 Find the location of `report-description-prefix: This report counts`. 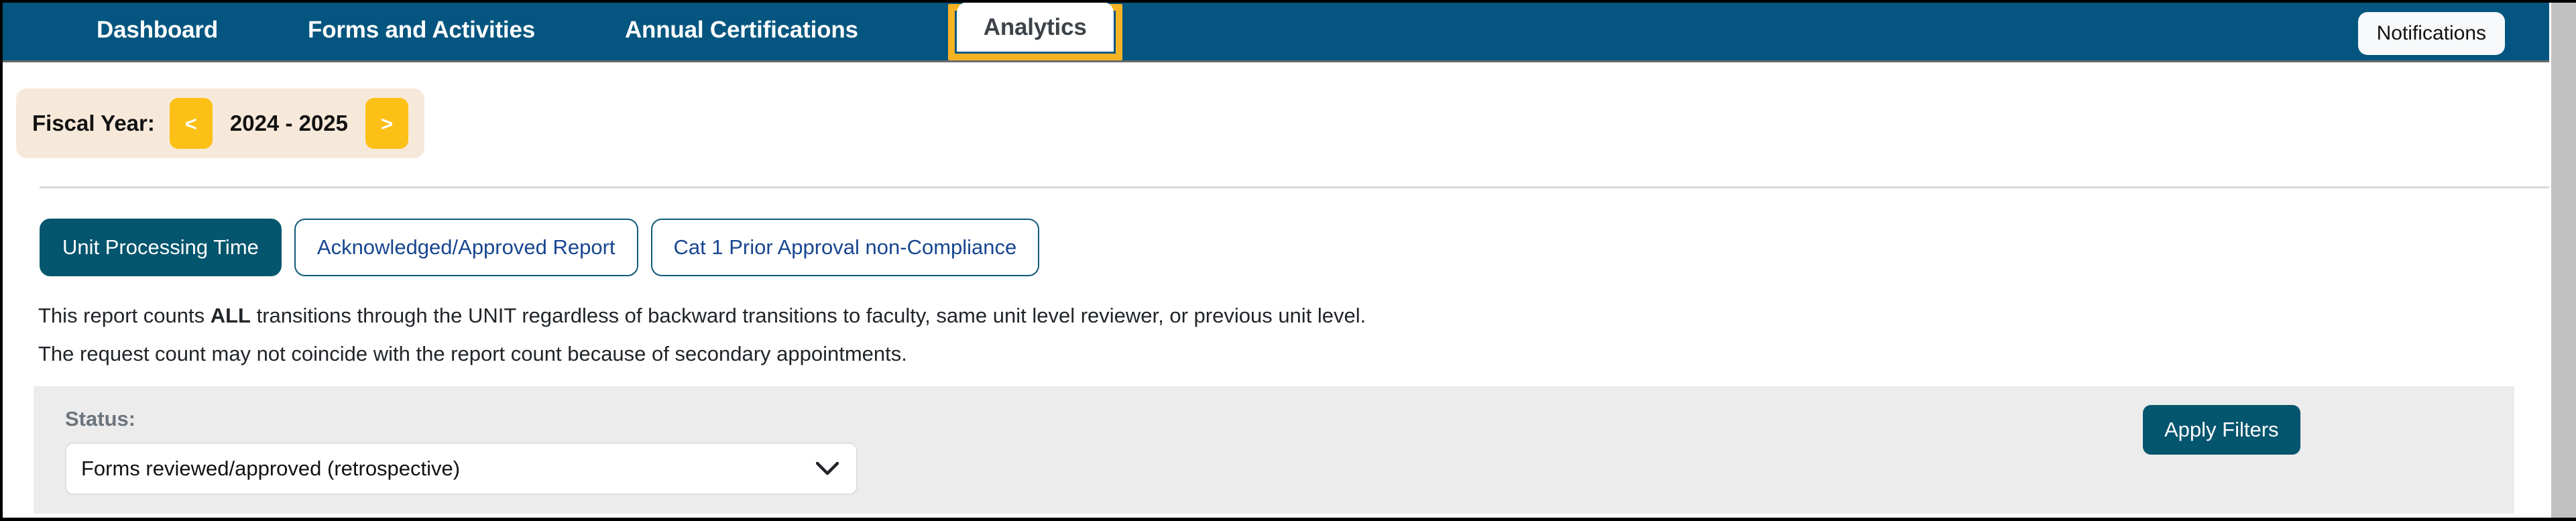

report-description-prefix: This report counts is located at coordinates (124, 315).